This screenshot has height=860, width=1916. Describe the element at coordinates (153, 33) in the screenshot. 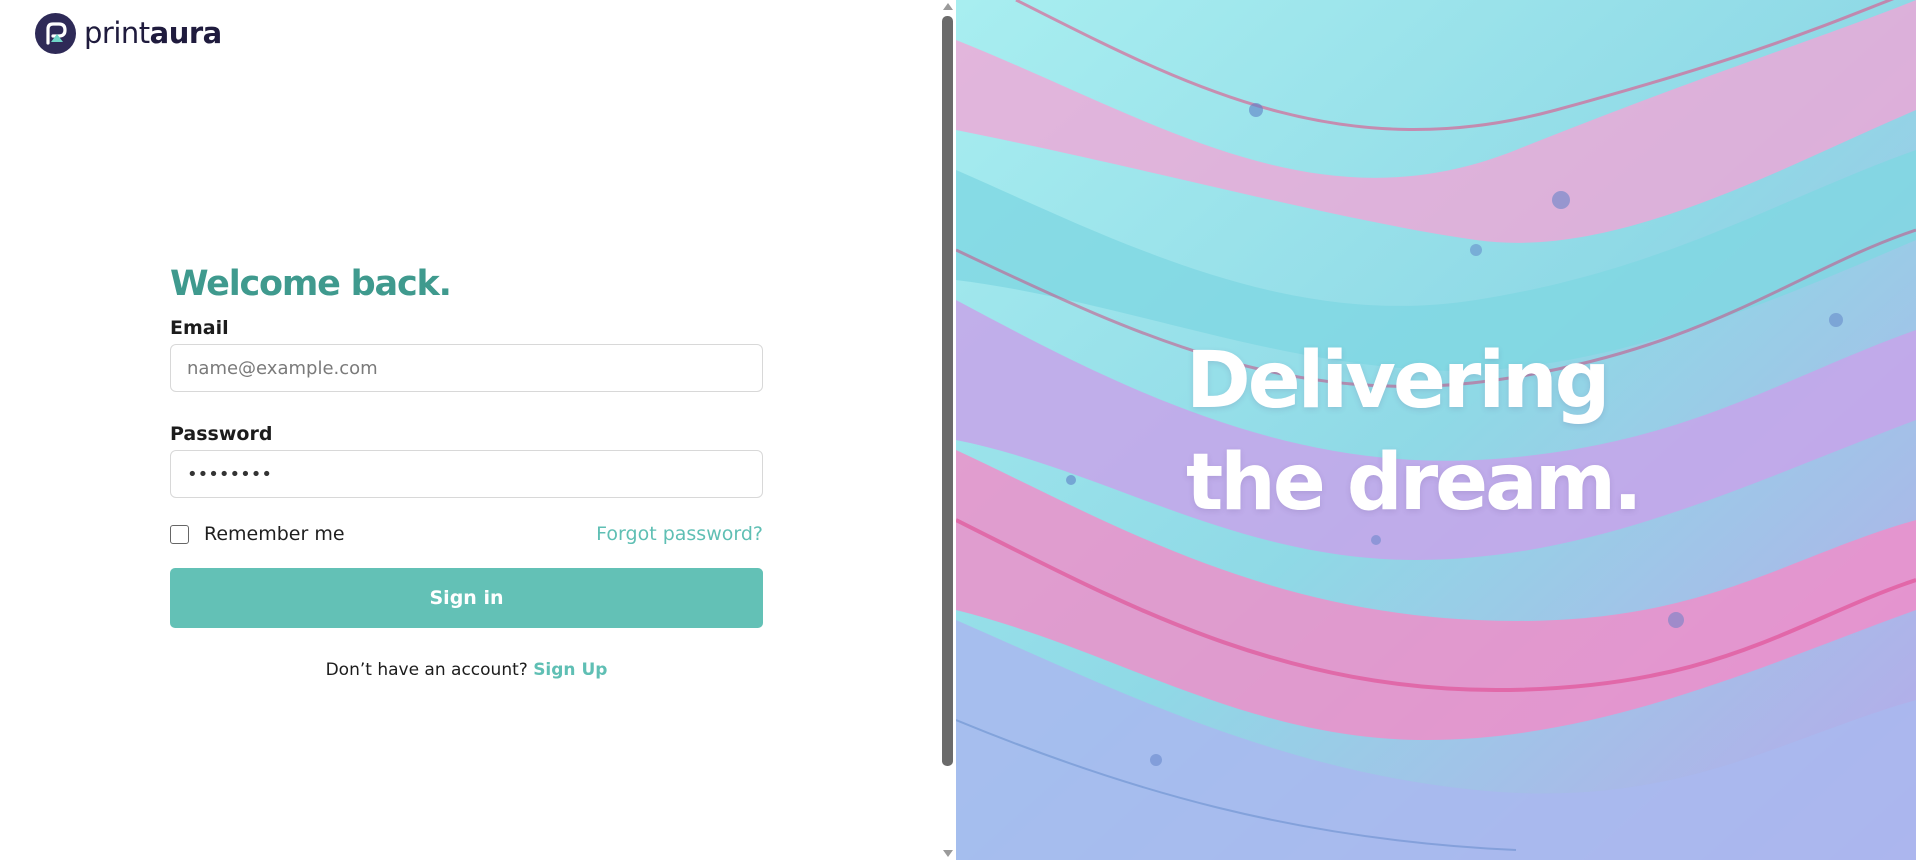

I see `logo-wordmark: printaura` at that location.